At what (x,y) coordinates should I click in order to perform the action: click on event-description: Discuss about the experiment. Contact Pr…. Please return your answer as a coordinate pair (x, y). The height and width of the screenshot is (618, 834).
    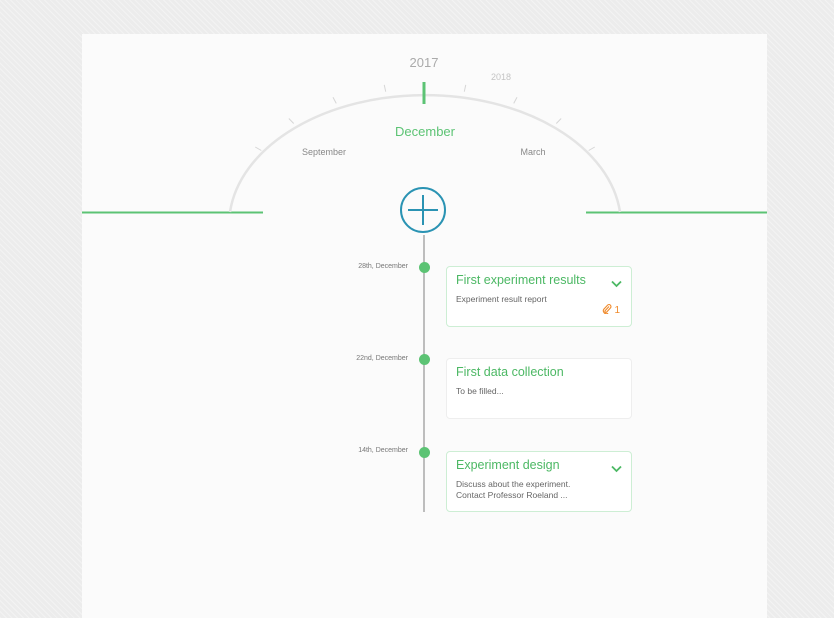
    Looking at the image, I should click on (513, 489).